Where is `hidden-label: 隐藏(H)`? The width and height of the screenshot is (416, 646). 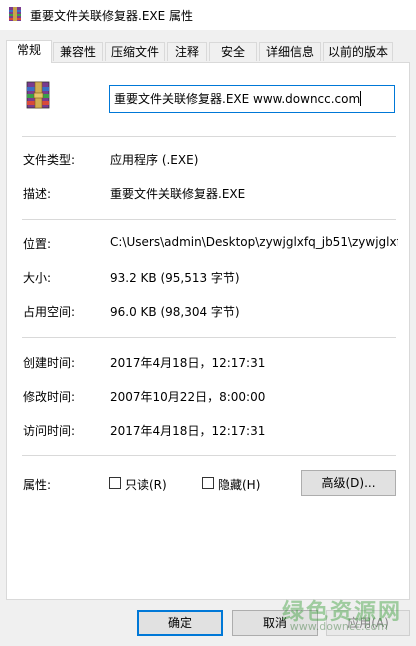 hidden-label: 隐藏(H) is located at coordinates (239, 484).